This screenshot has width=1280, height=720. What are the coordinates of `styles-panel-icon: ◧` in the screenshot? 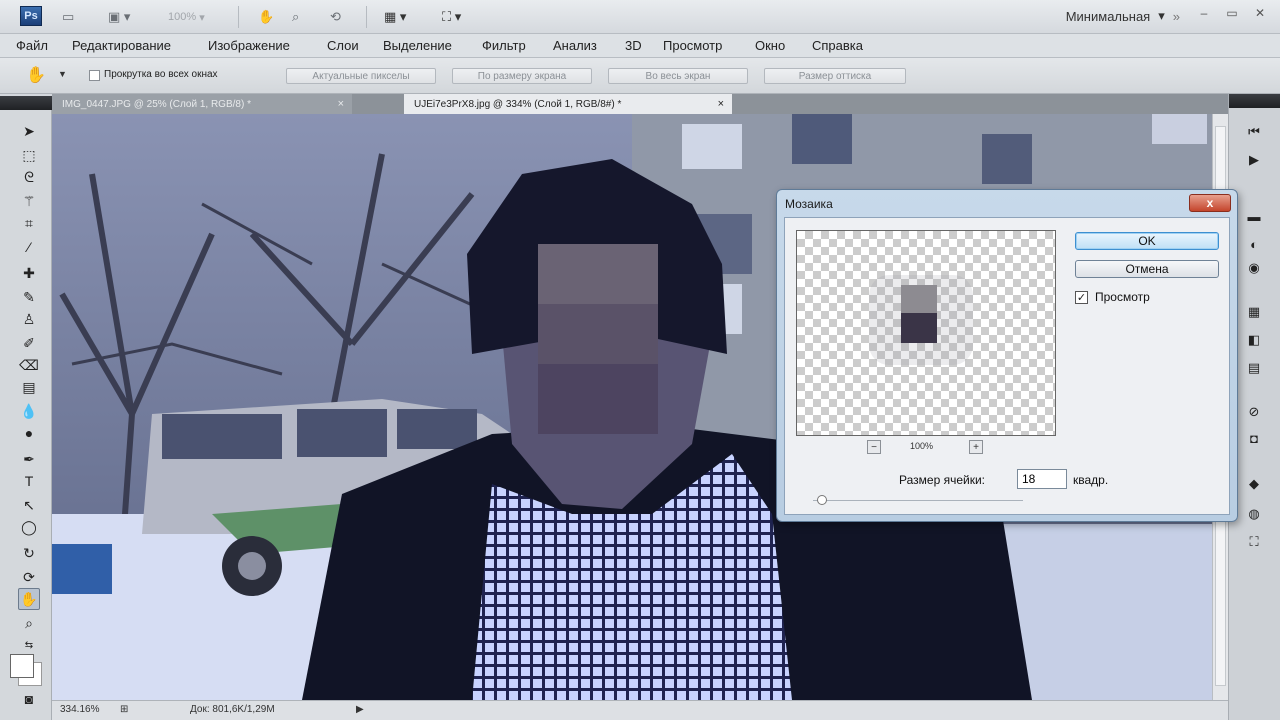 It's located at (1254, 340).